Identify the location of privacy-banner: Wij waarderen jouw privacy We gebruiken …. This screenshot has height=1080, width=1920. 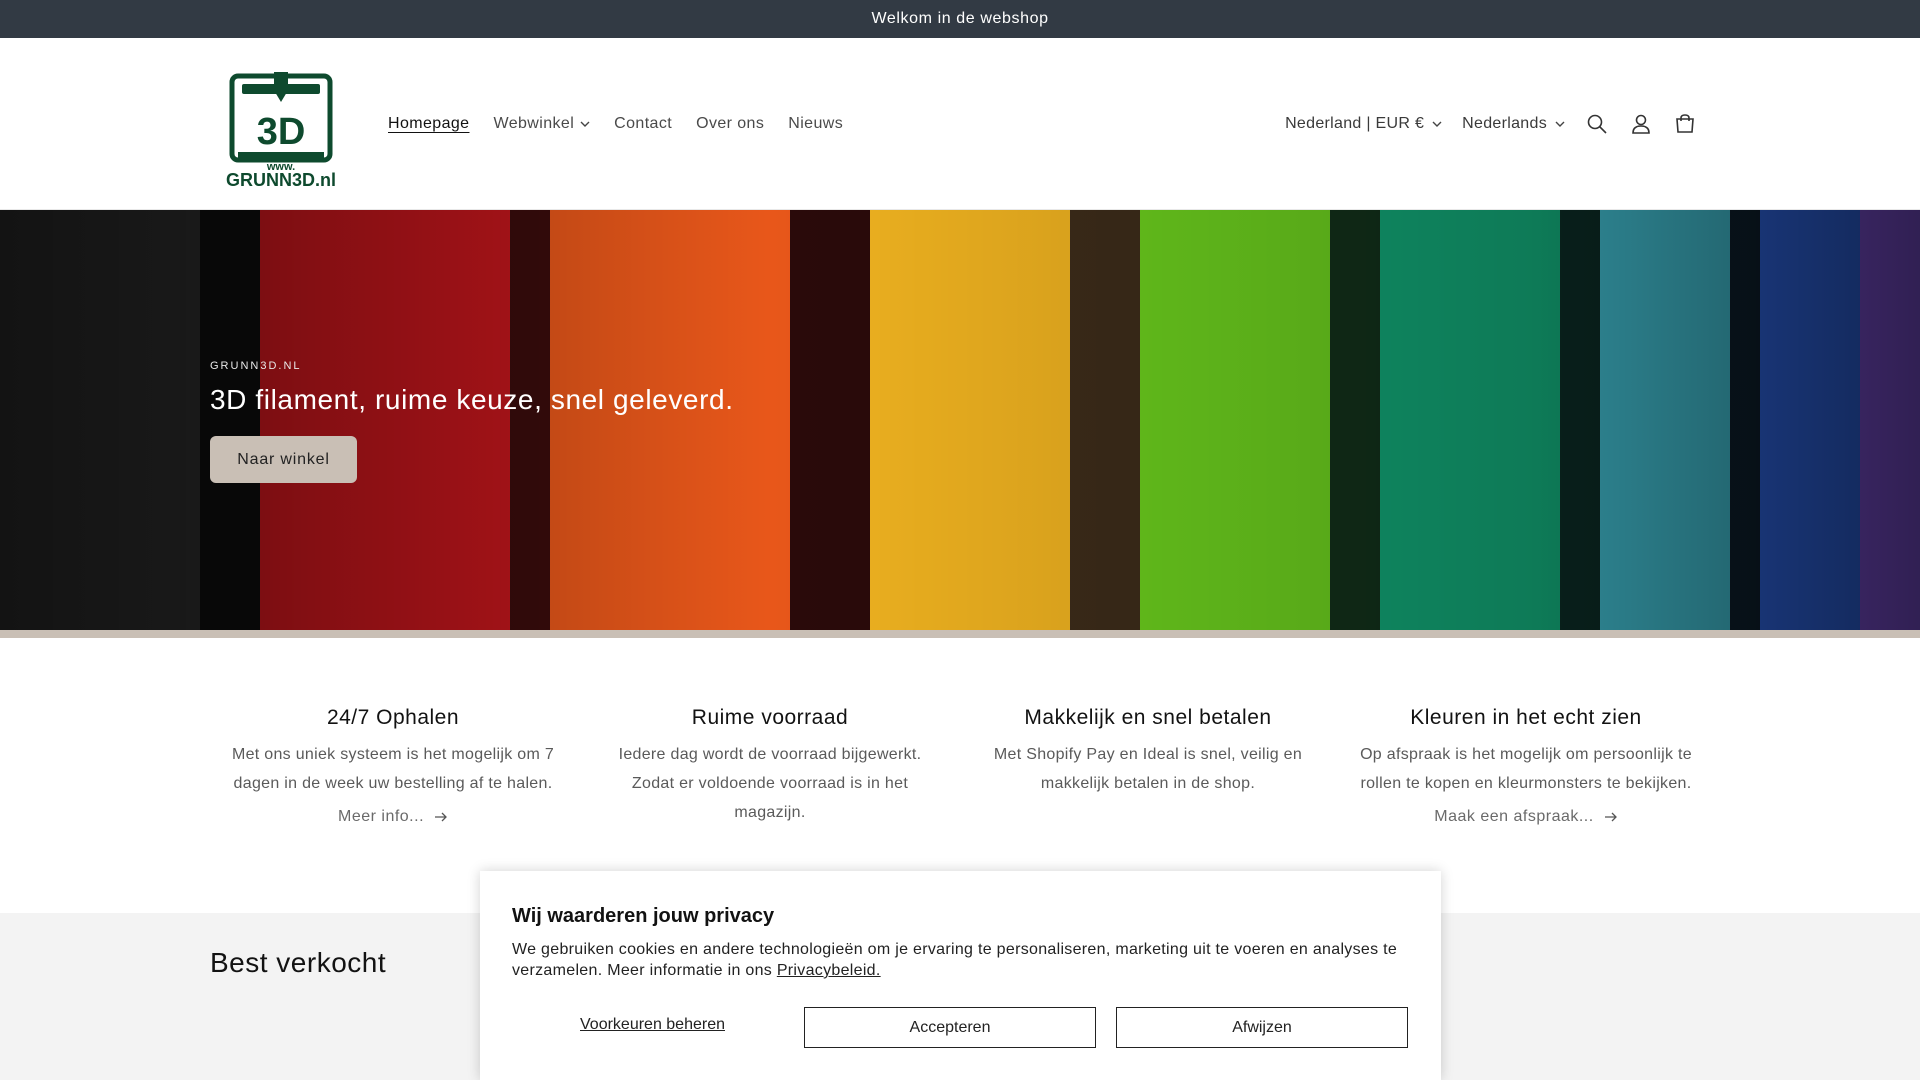
(960, 975).